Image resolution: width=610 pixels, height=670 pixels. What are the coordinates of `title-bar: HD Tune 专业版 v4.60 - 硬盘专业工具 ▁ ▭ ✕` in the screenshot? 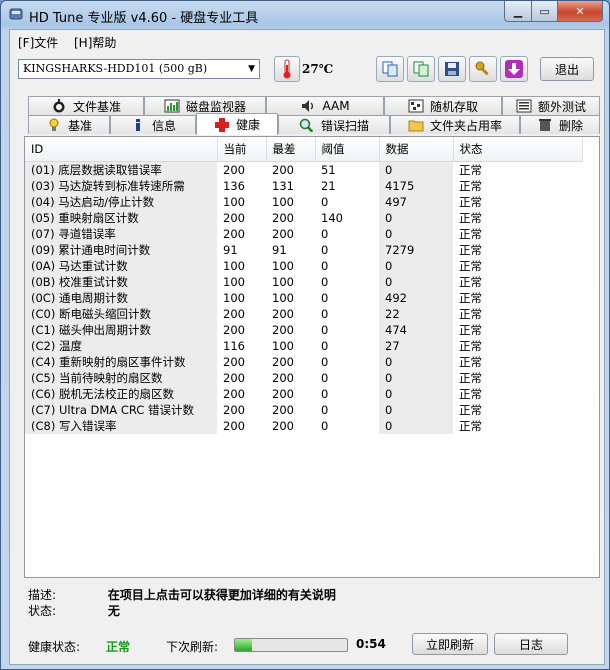 It's located at (305, 15).